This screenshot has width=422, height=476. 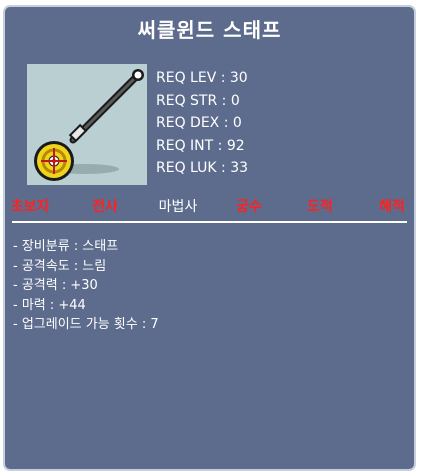 What do you see at coordinates (178, 207) in the screenshot?
I see `job-magician: 마법사` at bounding box center [178, 207].